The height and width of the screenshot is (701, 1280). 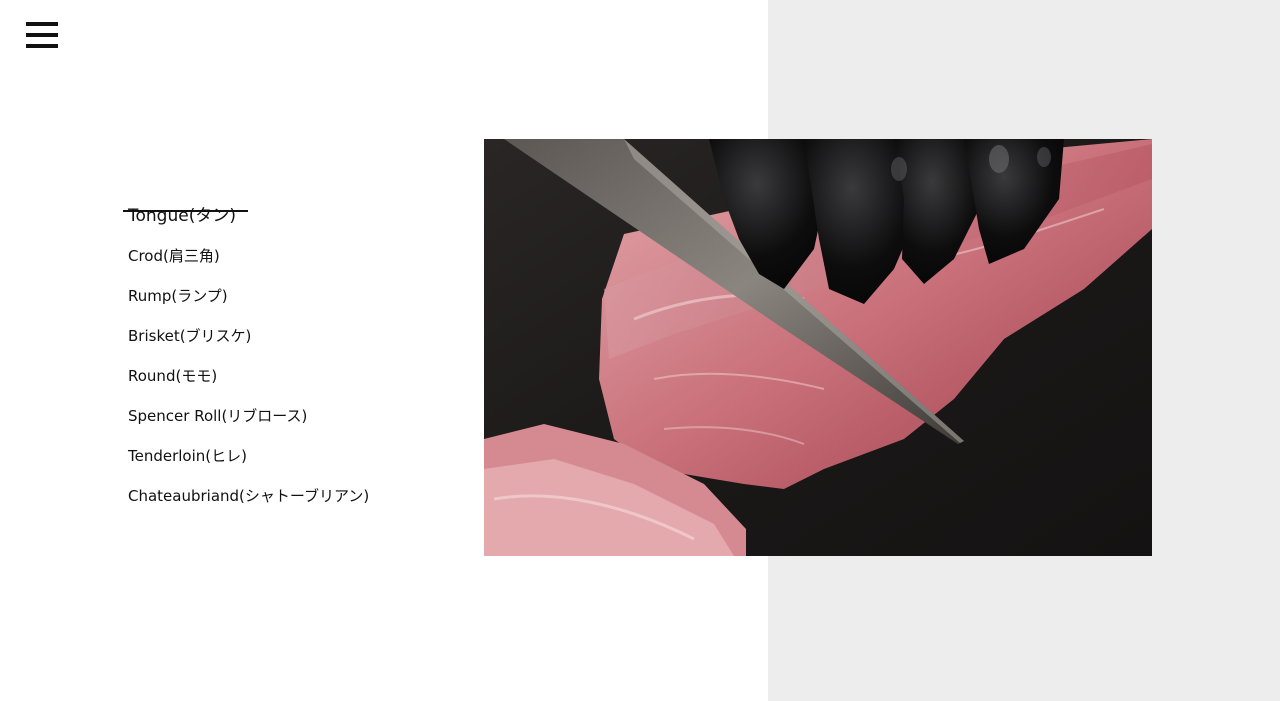 What do you see at coordinates (42, 24) in the screenshot?
I see `menu-bar-top` at bounding box center [42, 24].